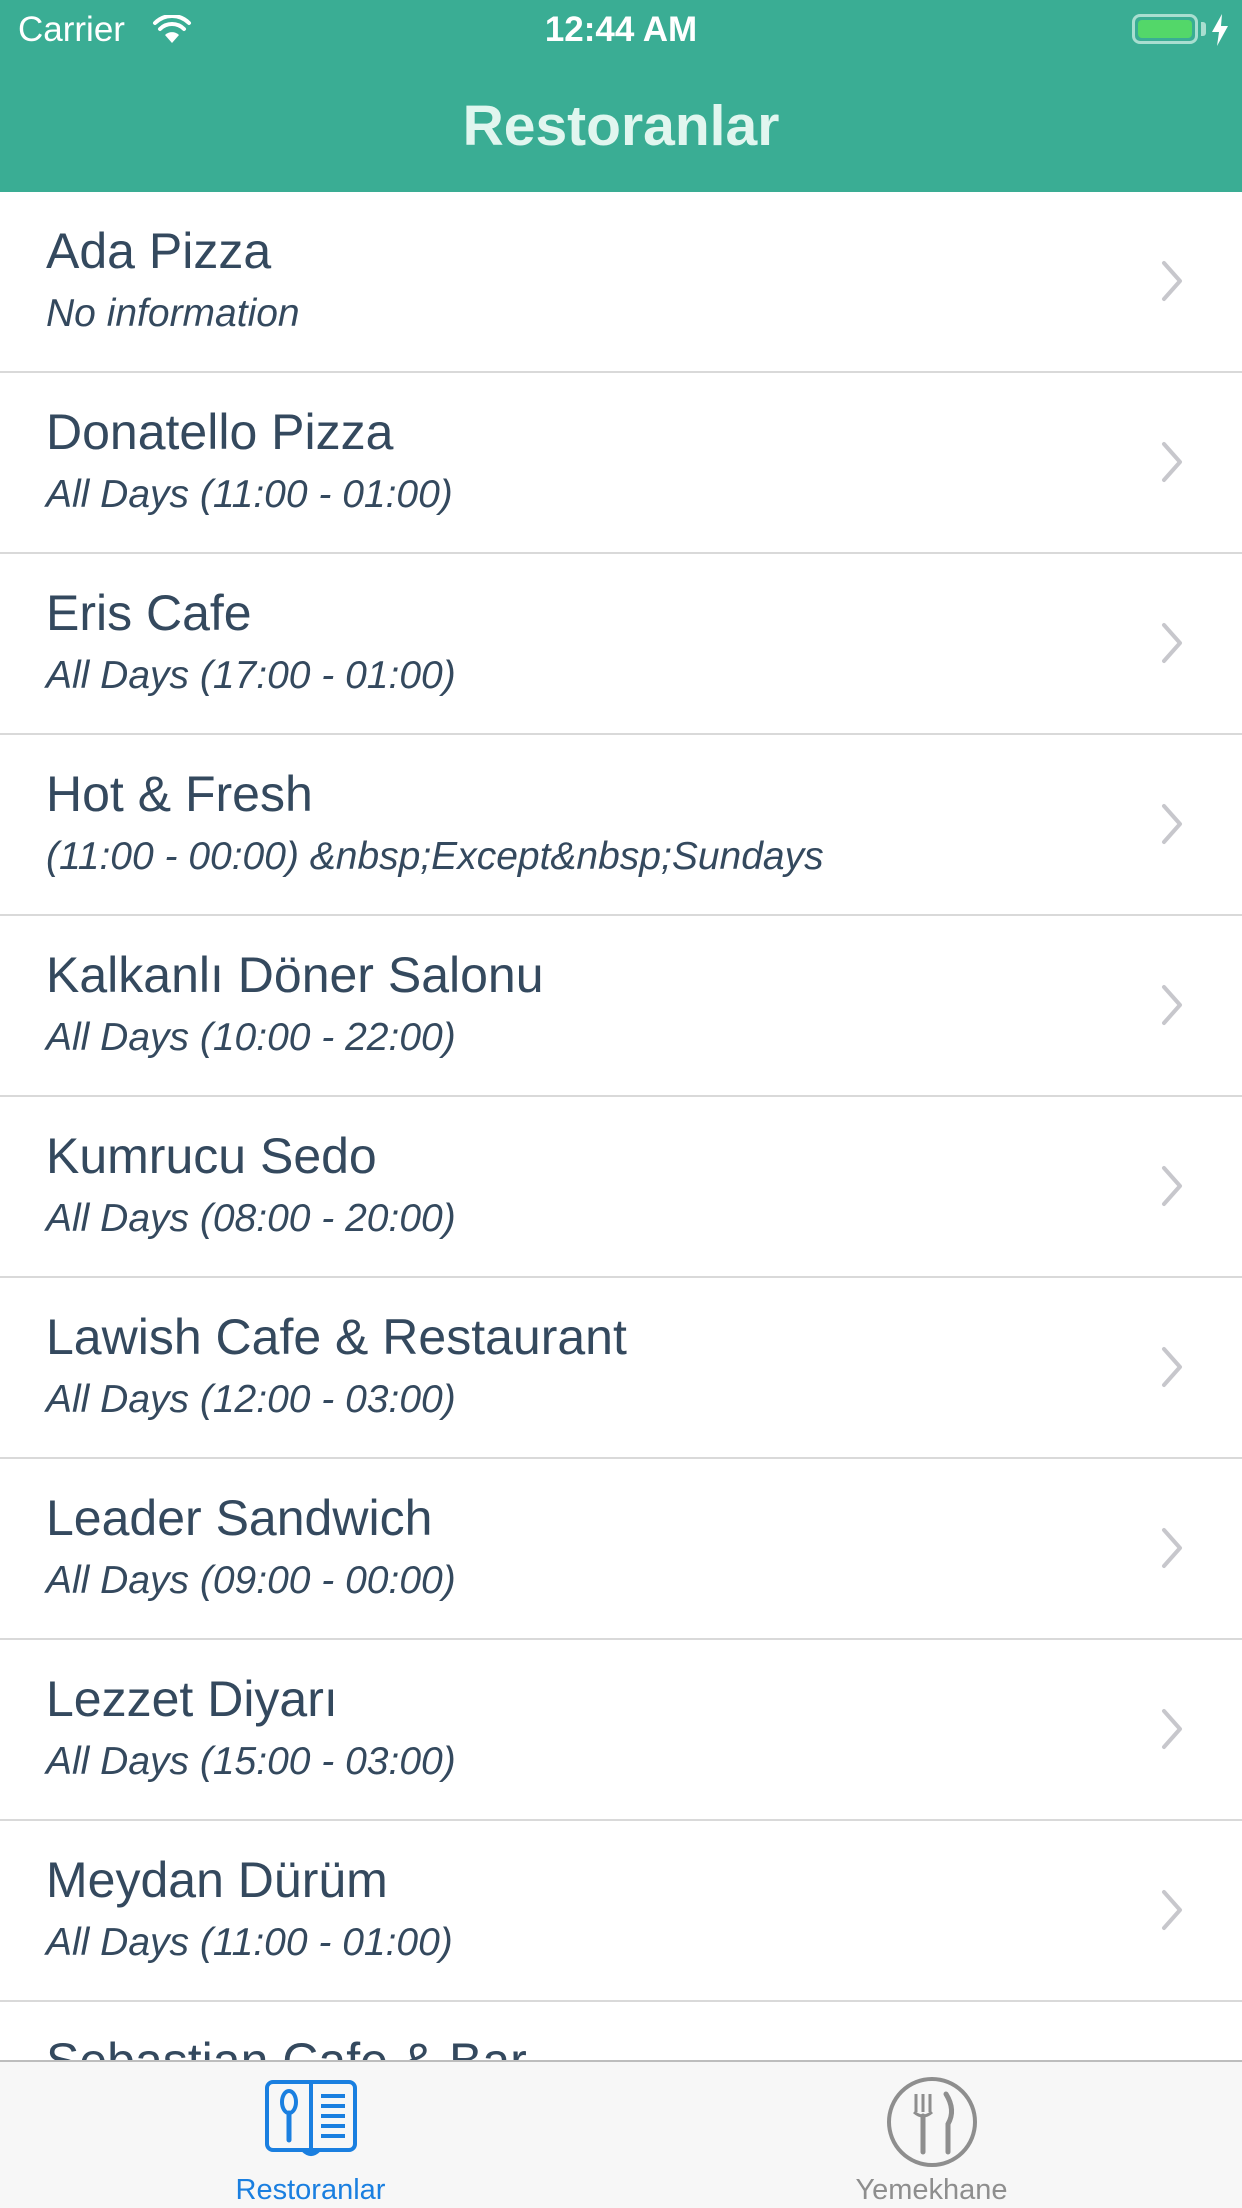 Image resolution: width=1242 pixels, height=2208 pixels. What do you see at coordinates (251, 1037) in the screenshot?
I see `restaurant-hours: All Days (10:00 - 22:00)` at bounding box center [251, 1037].